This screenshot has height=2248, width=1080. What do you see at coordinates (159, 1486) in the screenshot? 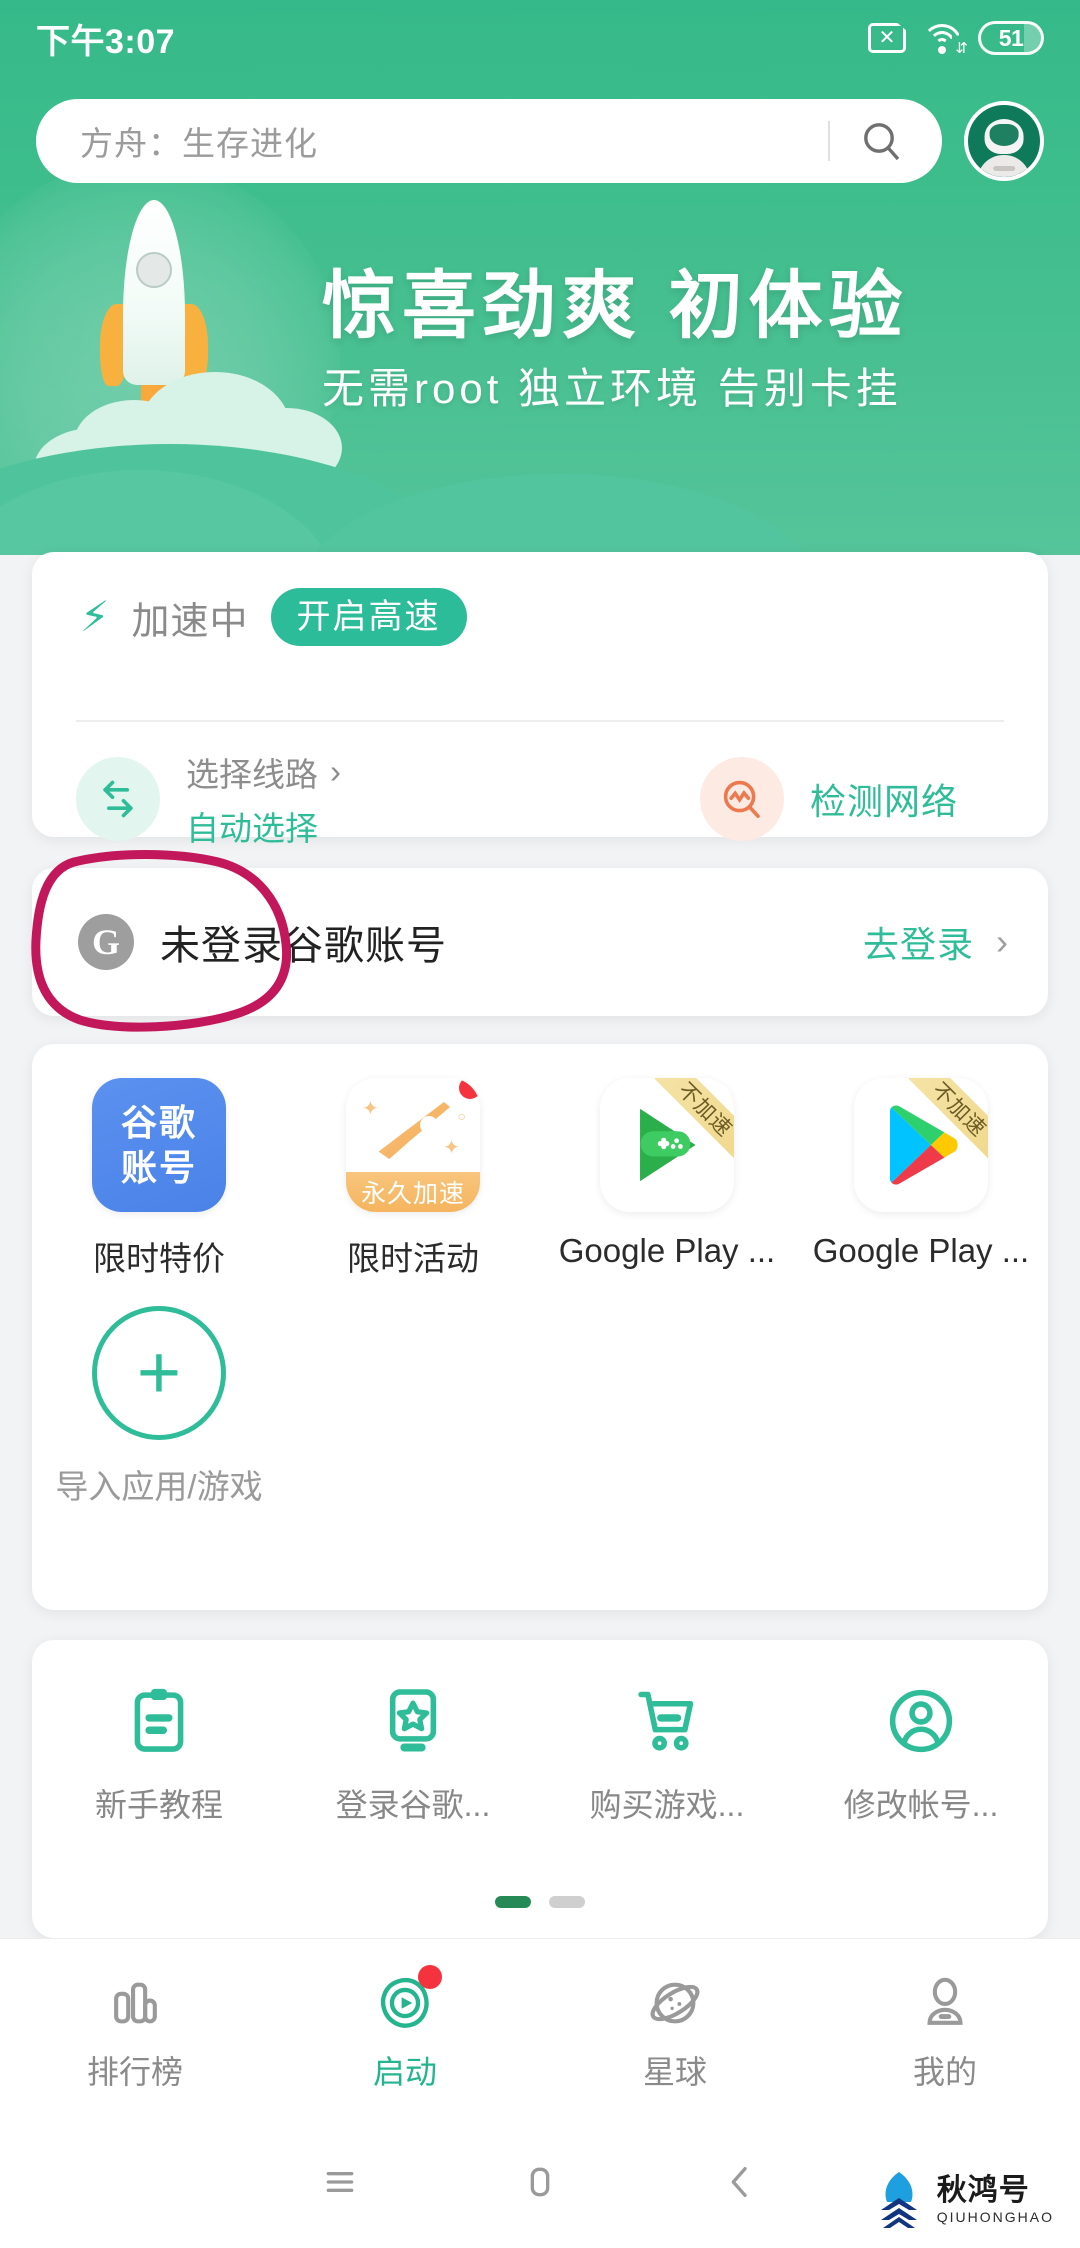
I see `import-label: 导入应用/游戏` at bounding box center [159, 1486].